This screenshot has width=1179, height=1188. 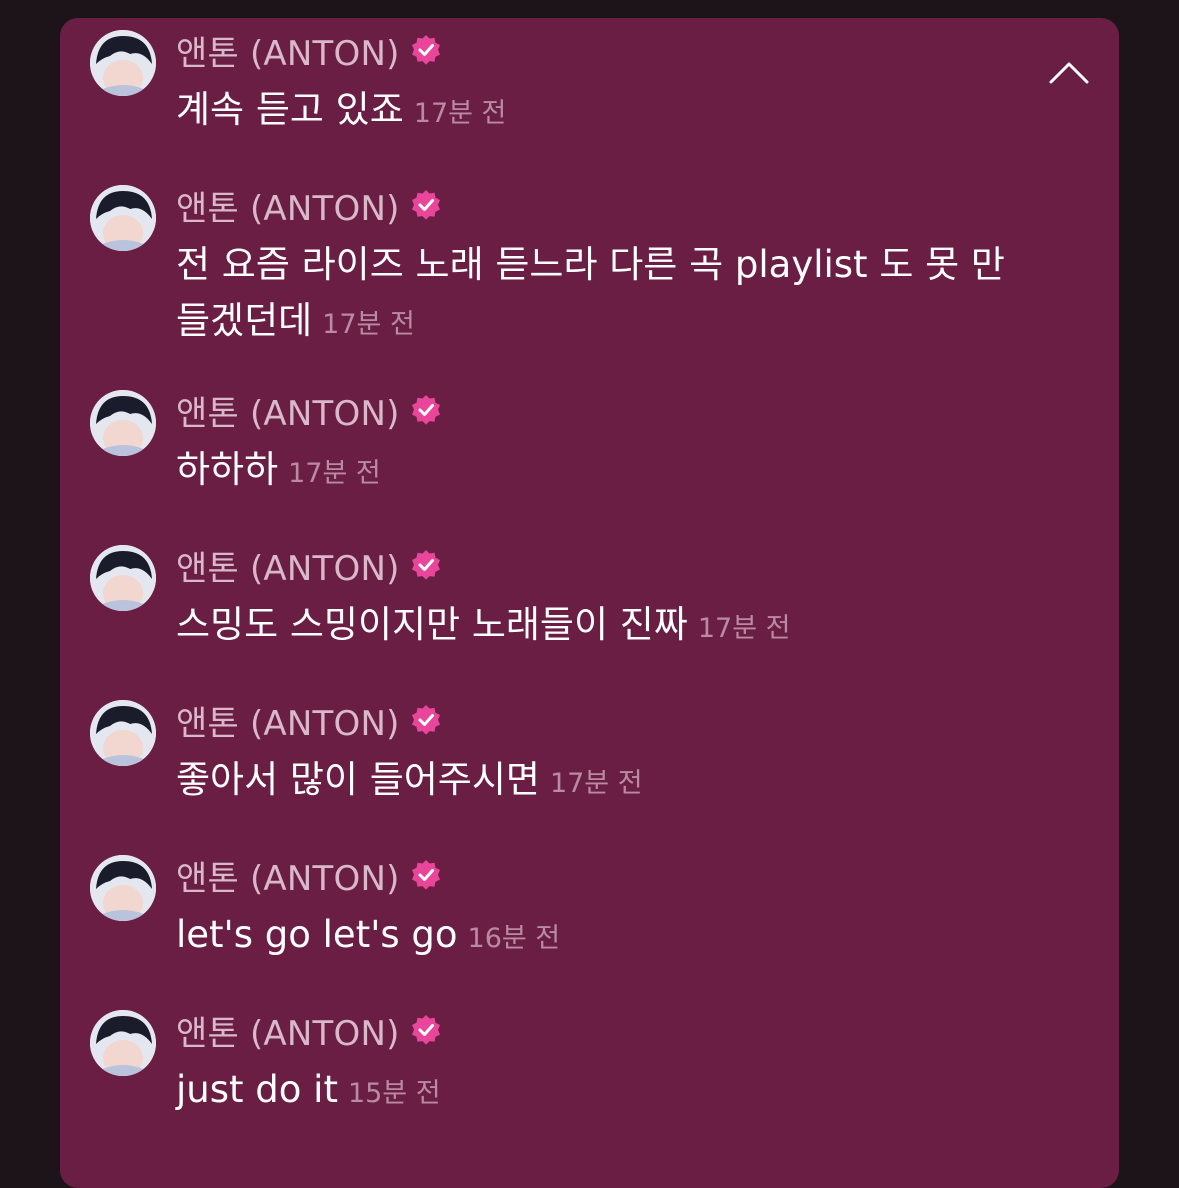 I want to click on chevron-up-icon, so click(x=1069, y=73).